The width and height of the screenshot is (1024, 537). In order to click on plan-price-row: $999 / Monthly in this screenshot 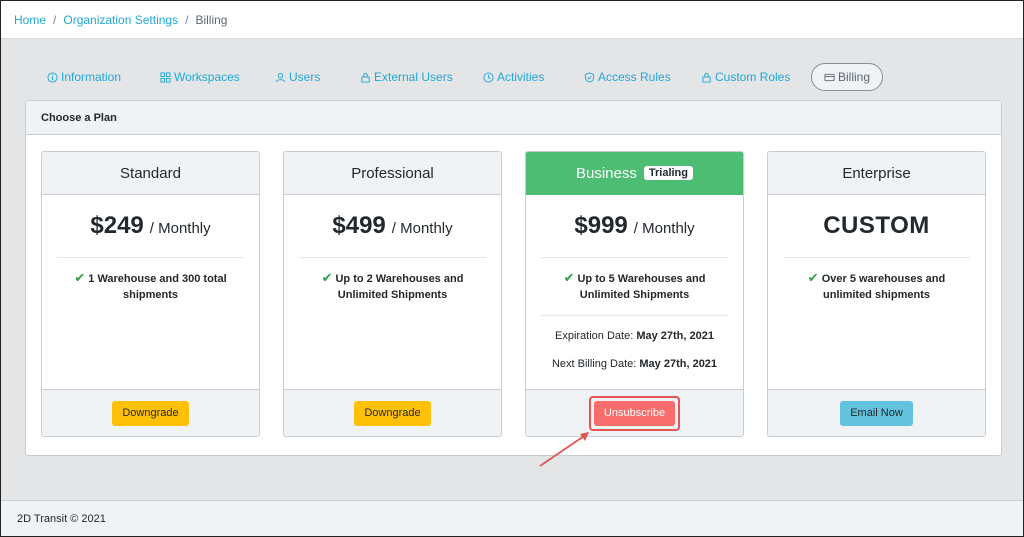, I will do `click(634, 226)`.